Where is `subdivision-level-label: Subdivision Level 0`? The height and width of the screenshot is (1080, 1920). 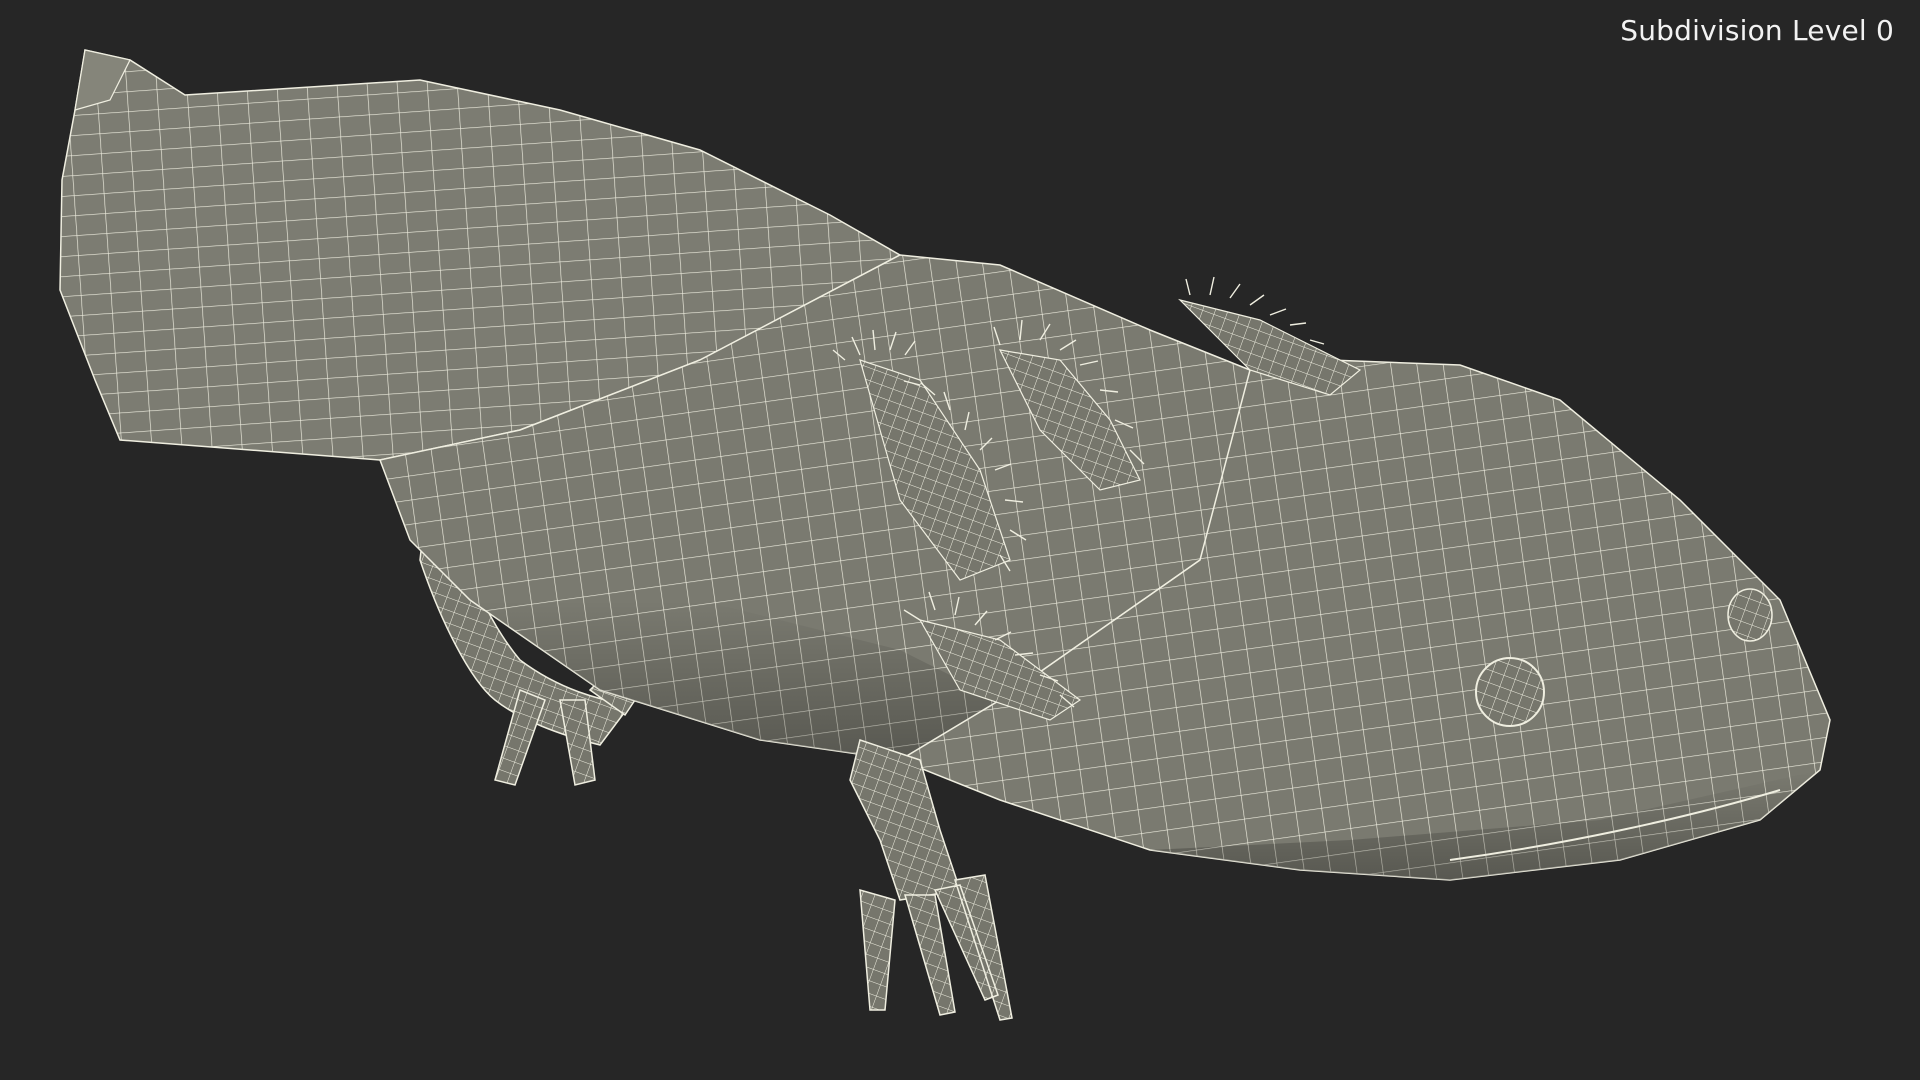 subdivision-level-label: Subdivision Level 0 is located at coordinates (1757, 30).